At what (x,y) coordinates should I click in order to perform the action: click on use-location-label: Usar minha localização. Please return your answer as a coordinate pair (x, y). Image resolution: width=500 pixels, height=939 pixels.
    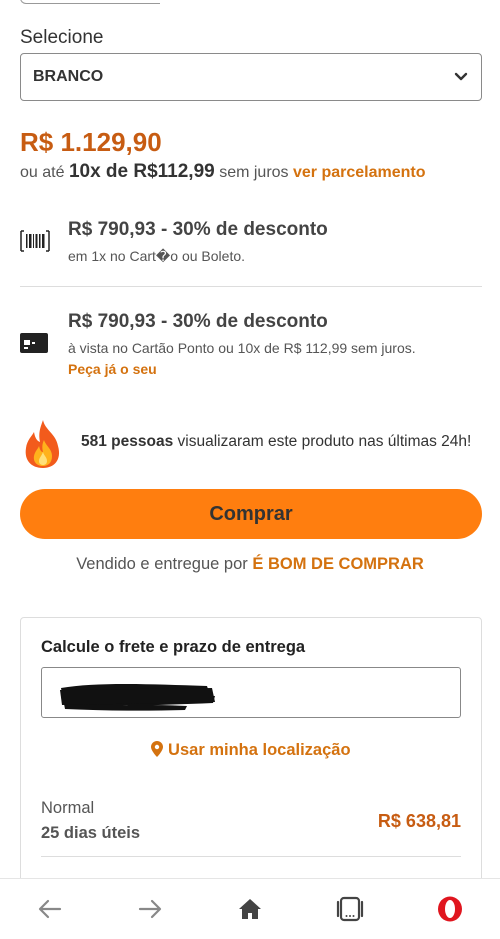
    Looking at the image, I should click on (259, 750).